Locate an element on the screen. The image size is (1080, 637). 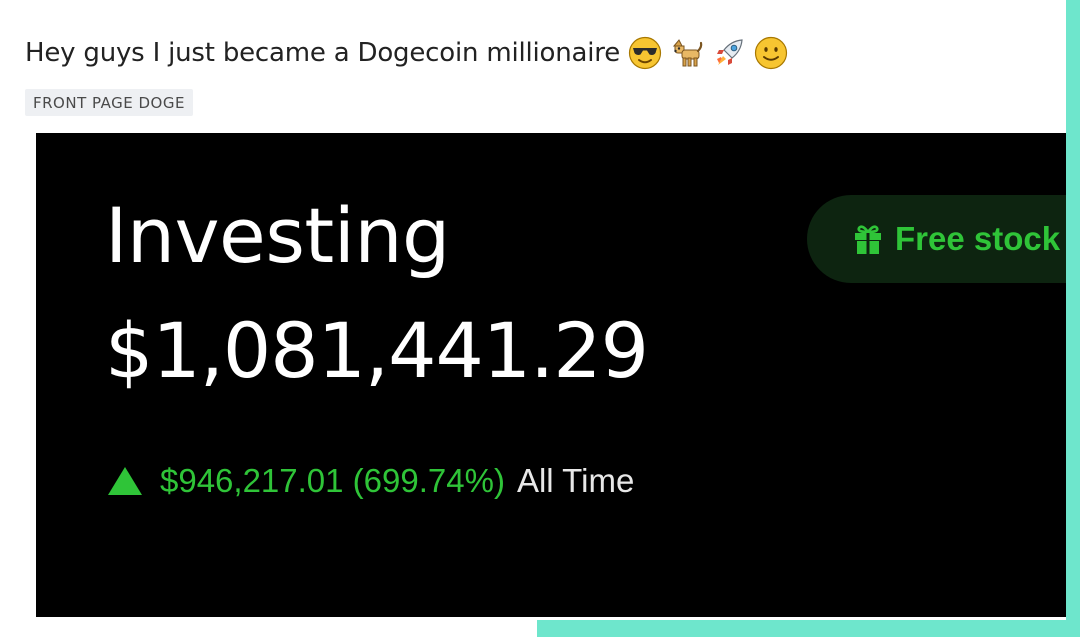
rocket-icon is located at coordinates (730, 52).